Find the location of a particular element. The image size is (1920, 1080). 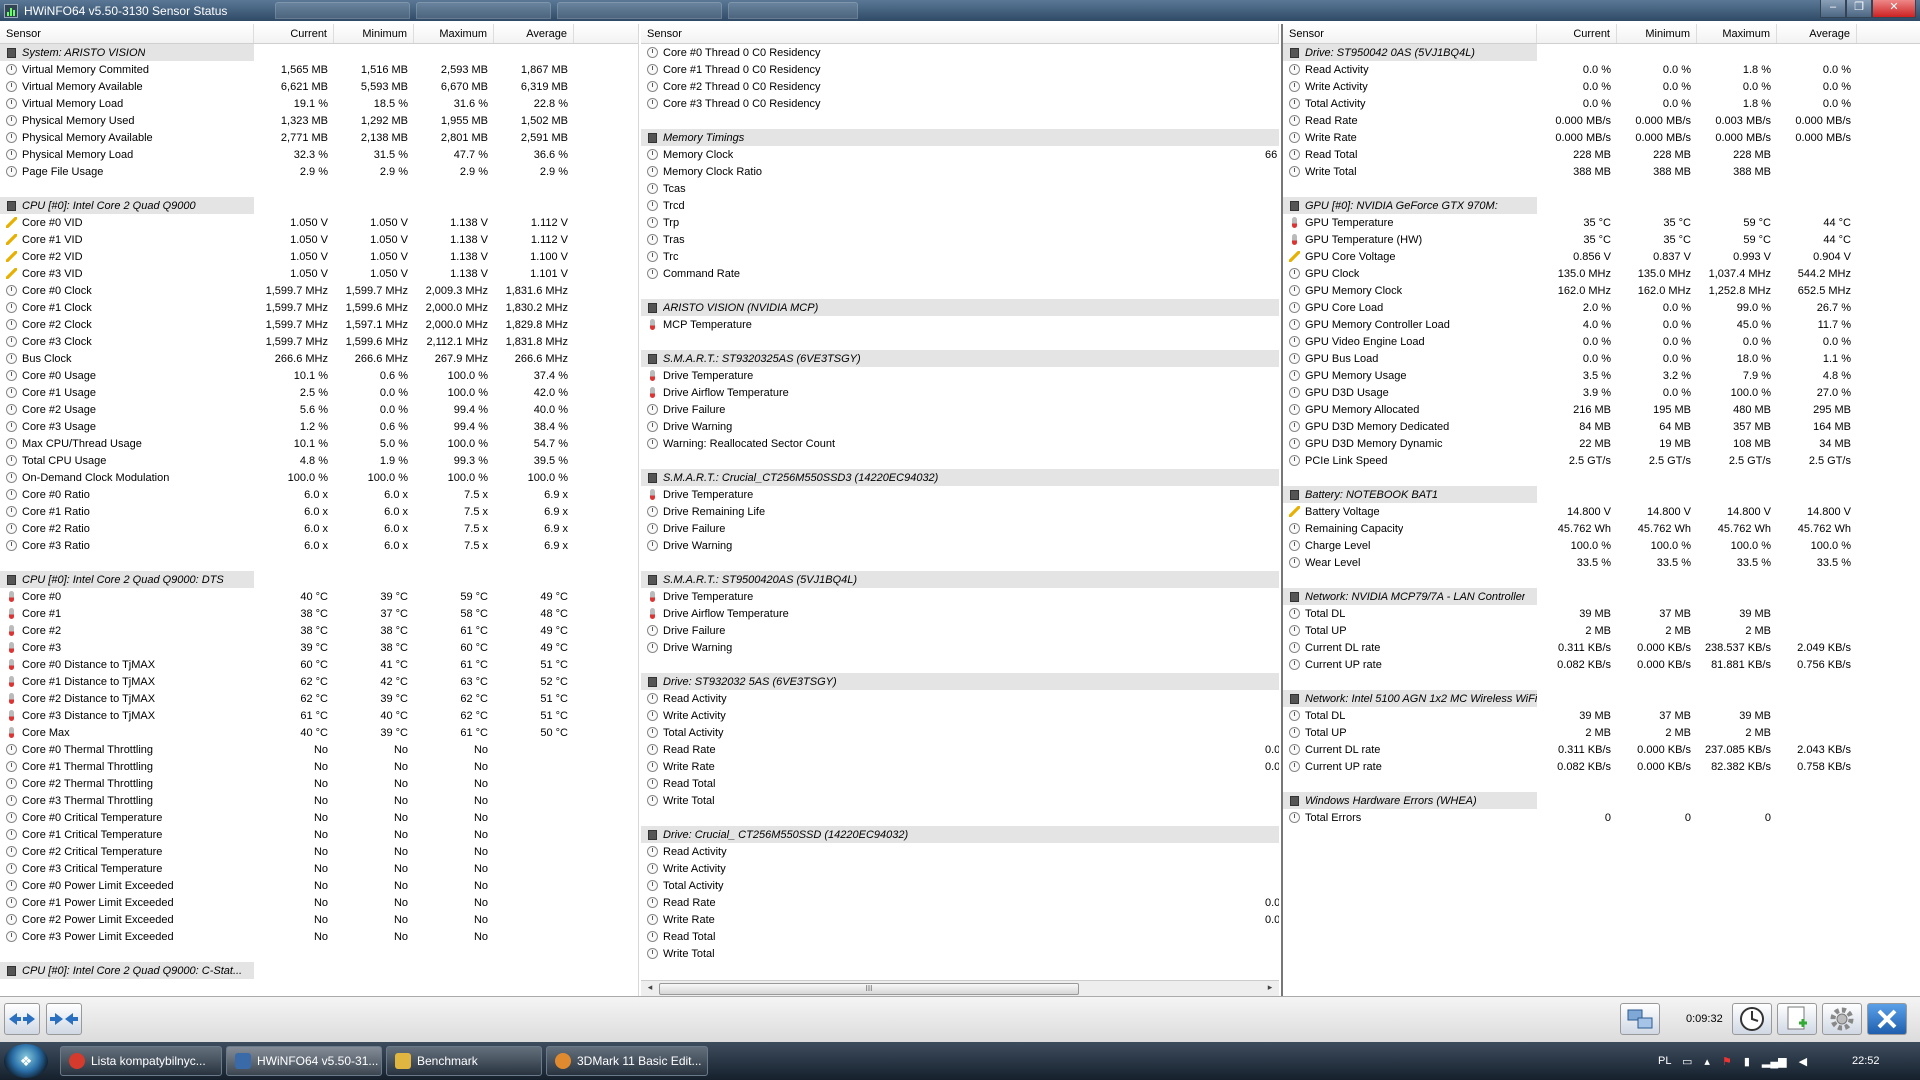

sensor-group-header: Battery: NOTEBOOK BAT1 is located at coordinates (1601, 494).